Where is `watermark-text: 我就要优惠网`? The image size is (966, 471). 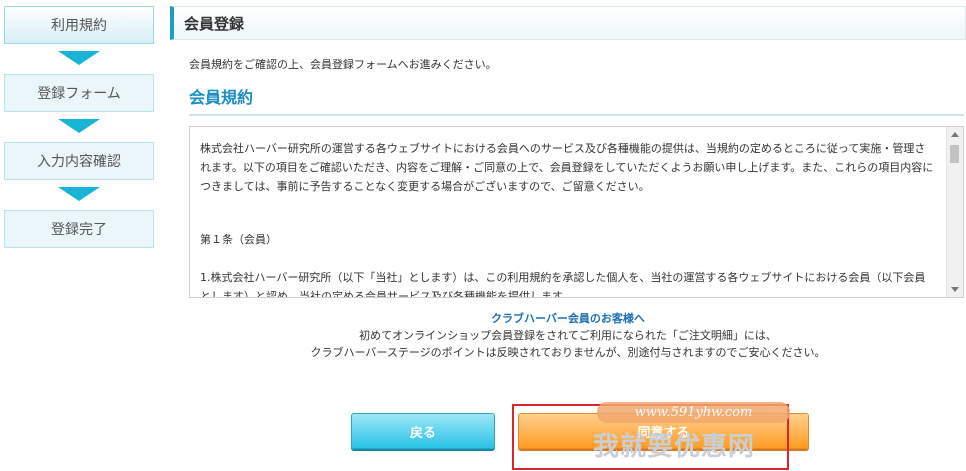
watermark-text: 我就要优惠网 is located at coordinates (674, 447).